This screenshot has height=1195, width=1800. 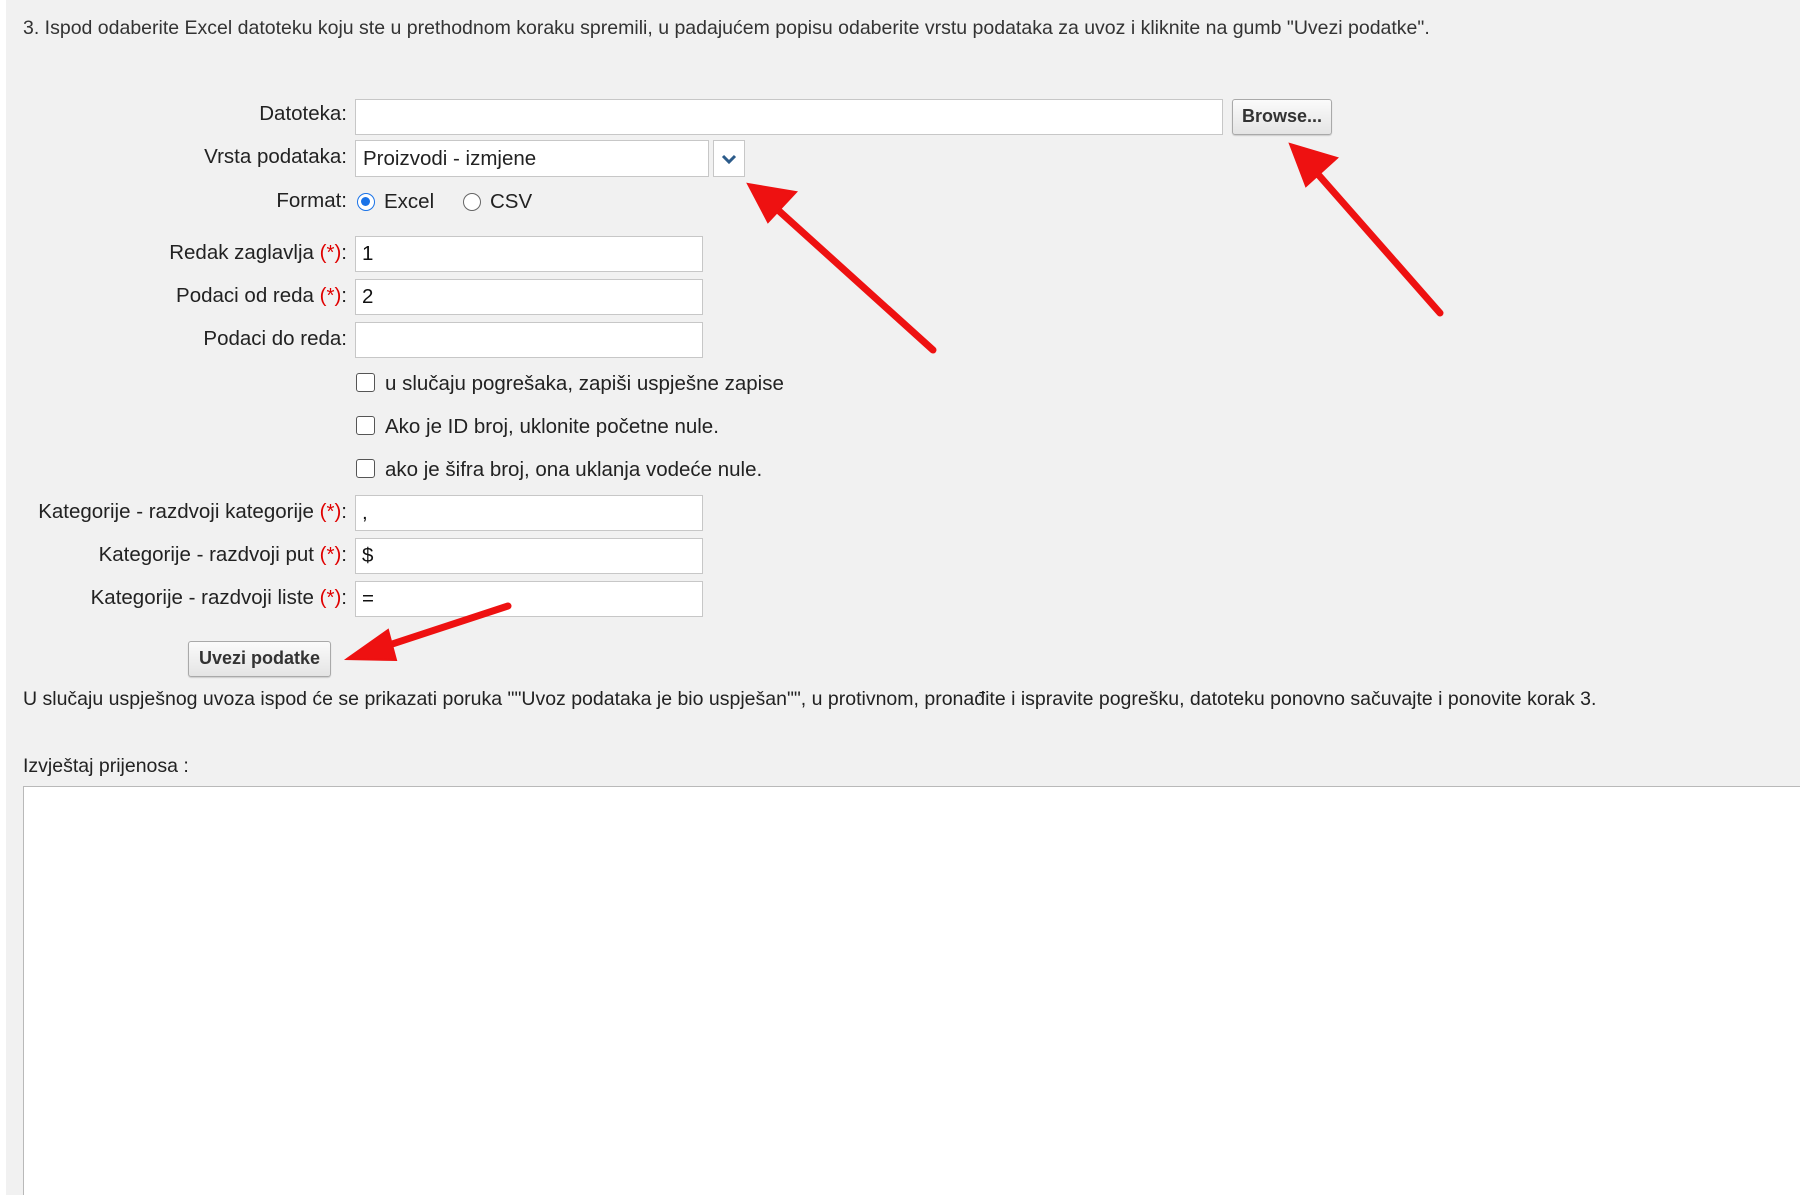 What do you see at coordinates (511, 201) in the screenshot?
I see `format-csv-label: CSV` at bounding box center [511, 201].